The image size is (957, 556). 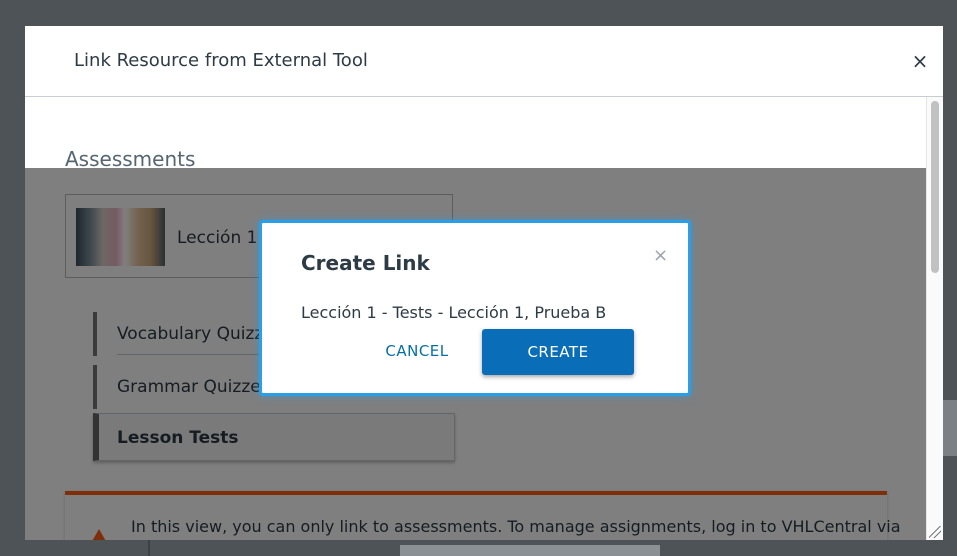 What do you see at coordinates (934, 318) in the screenshot?
I see `modal-scrollbar` at bounding box center [934, 318].